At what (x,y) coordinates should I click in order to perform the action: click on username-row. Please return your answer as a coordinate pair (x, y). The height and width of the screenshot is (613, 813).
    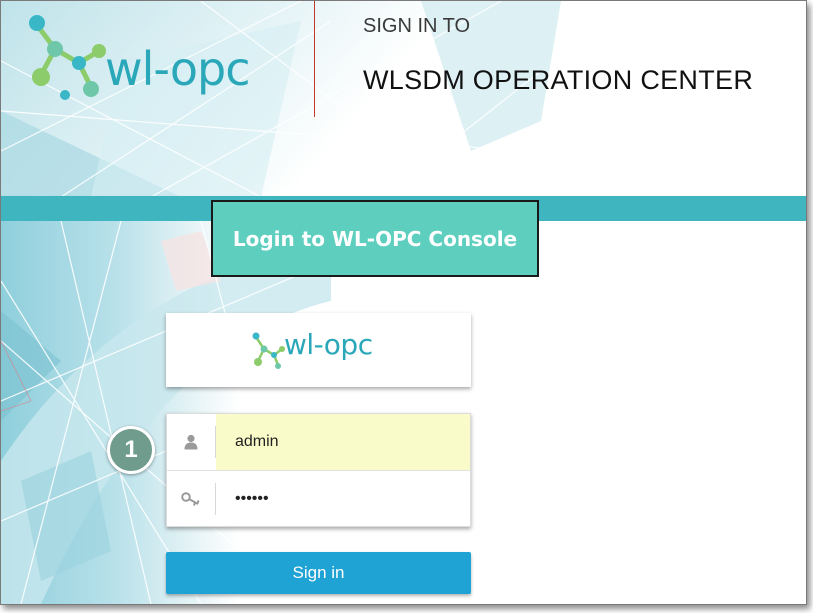
    Looking at the image, I should click on (318, 442).